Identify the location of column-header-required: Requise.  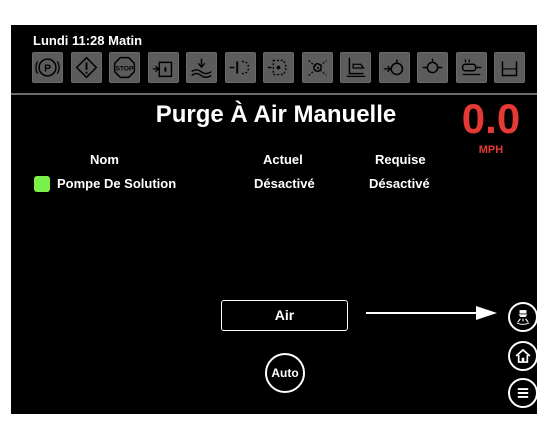
(400, 159).